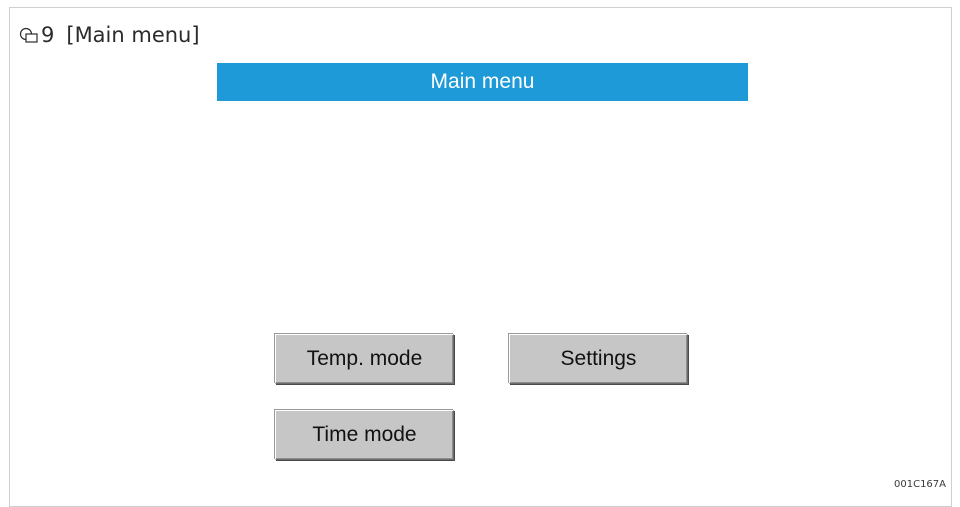 Image resolution: width=960 pixels, height=507 pixels. What do you see at coordinates (920, 484) in the screenshot?
I see `figure-code: 001C167A` at bounding box center [920, 484].